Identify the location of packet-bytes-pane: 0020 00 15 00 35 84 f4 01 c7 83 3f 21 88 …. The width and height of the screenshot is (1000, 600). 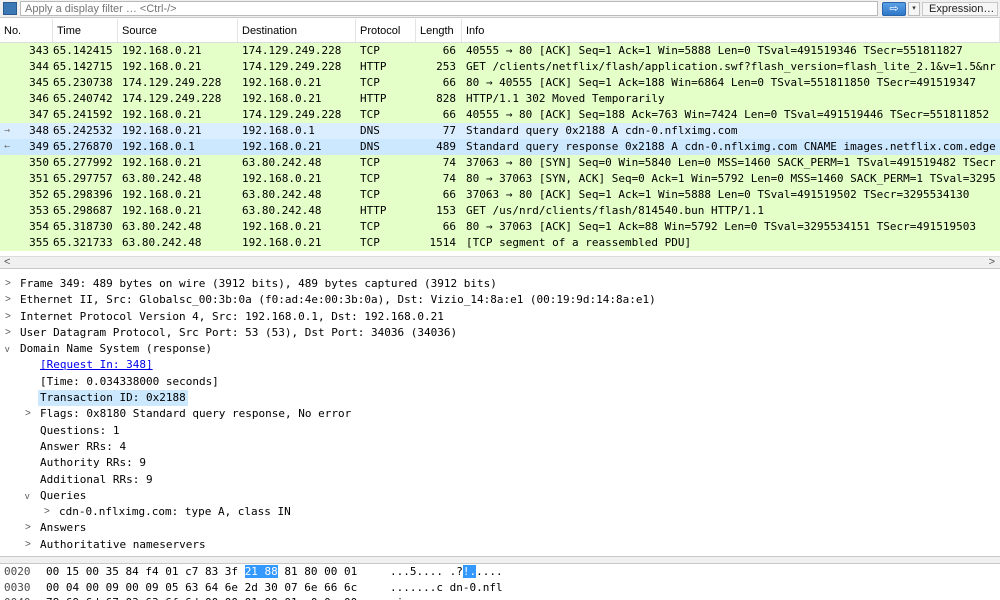
(500, 582).